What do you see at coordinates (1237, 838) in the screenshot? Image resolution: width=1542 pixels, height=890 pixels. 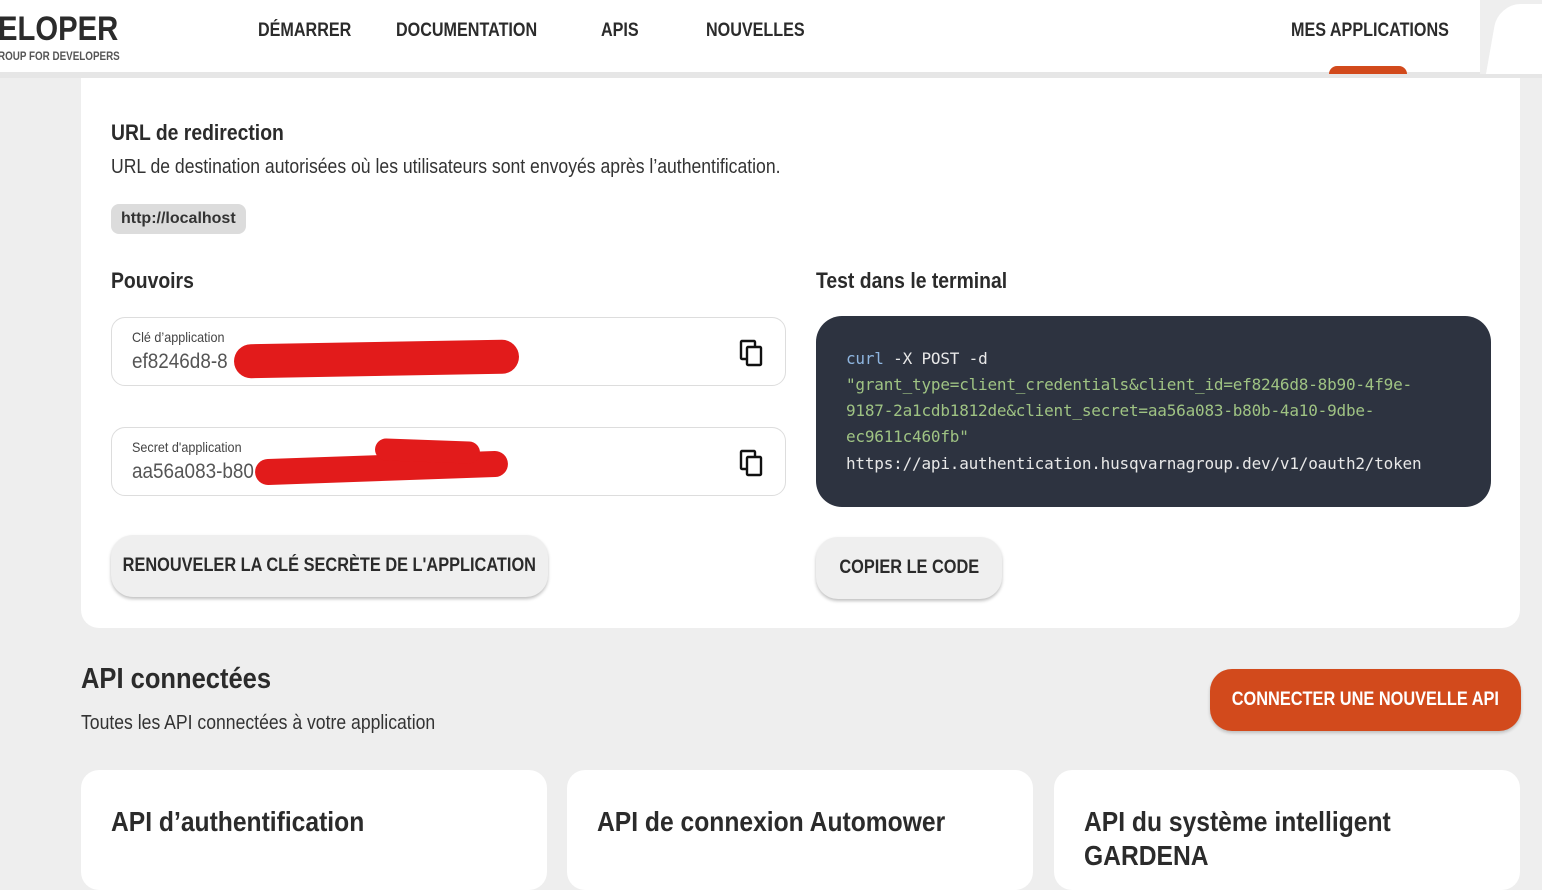 I see `api-card-title: API du système intelligent GARDENA` at bounding box center [1237, 838].